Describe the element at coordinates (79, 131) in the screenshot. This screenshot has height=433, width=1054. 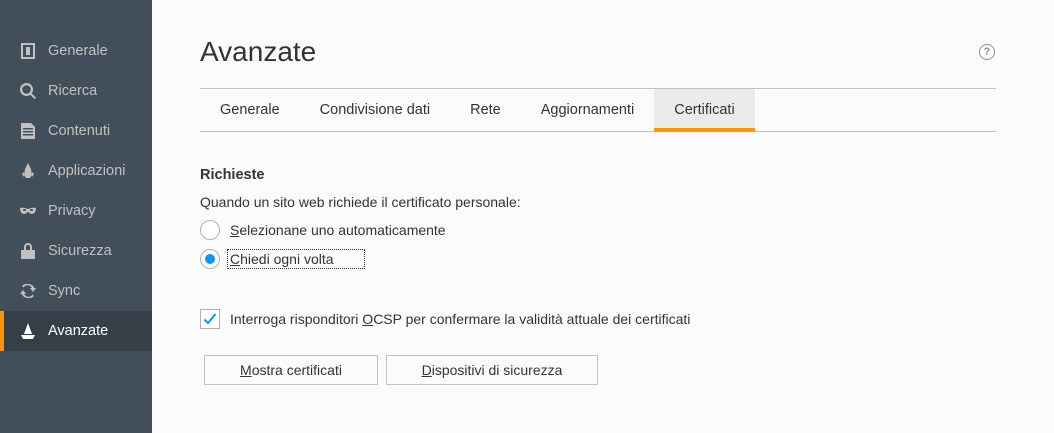
I see `sidebar-item-label: Contenuti` at that location.